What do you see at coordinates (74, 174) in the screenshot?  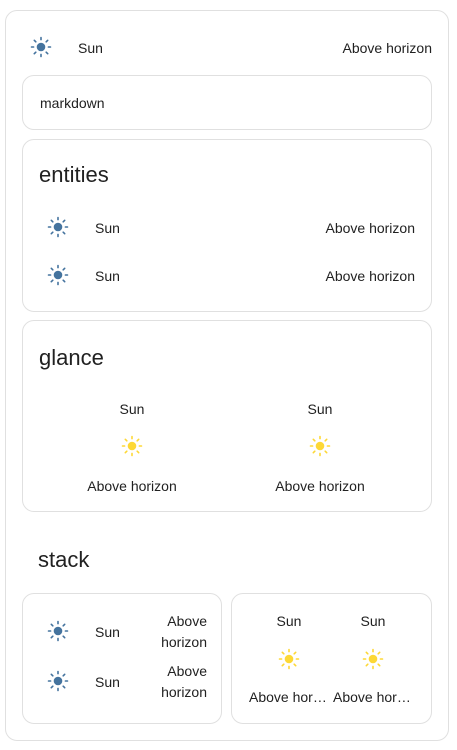 I see `card-title: entities` at bounding box center [74, 174].